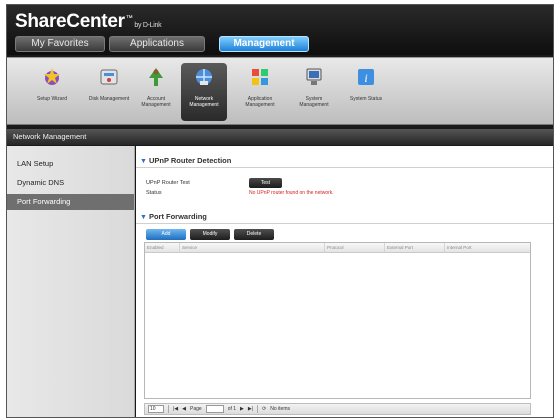 This screenshot has height=420, width=556. I want to click on page-number-input, so click(214, 409).